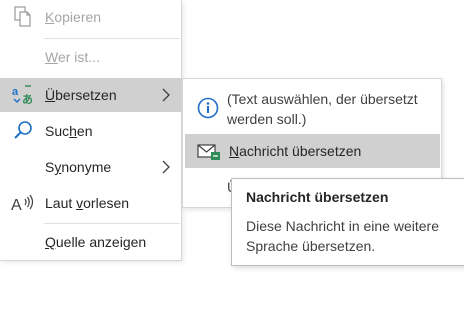 The image size is (464, 329). Describe the element at coordinates (23, 17) in the screenshot. I see `copy-icon` at that location.